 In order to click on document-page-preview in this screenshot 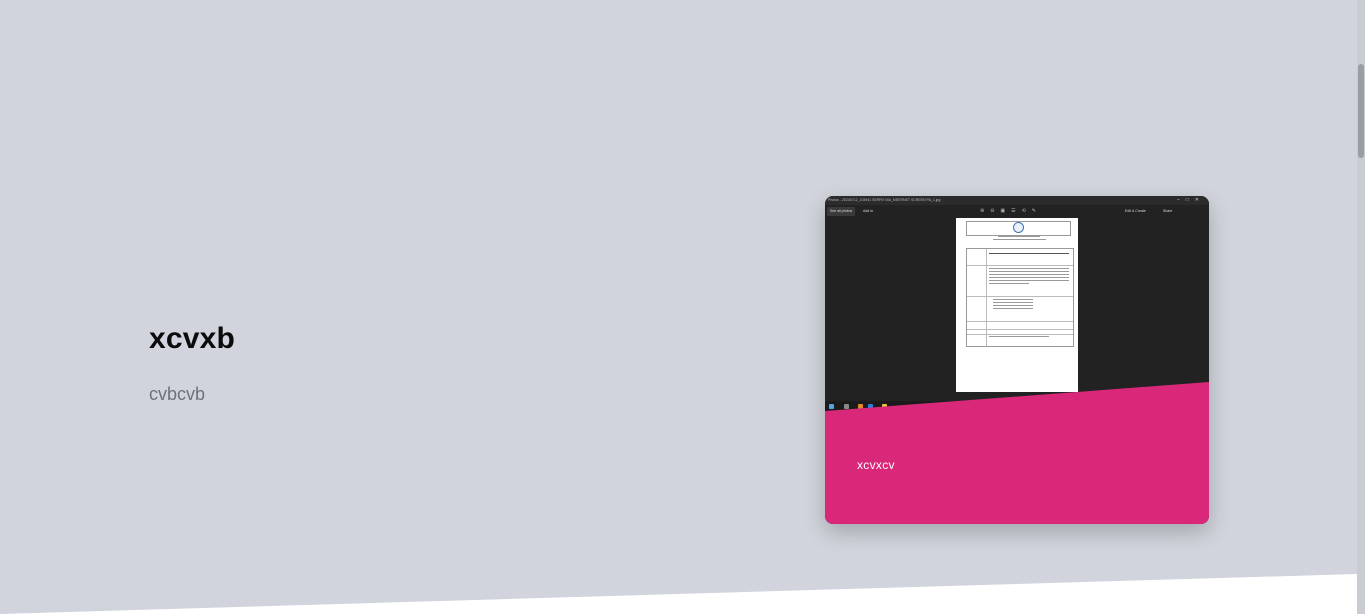, I will do `click(1017, 305)`.